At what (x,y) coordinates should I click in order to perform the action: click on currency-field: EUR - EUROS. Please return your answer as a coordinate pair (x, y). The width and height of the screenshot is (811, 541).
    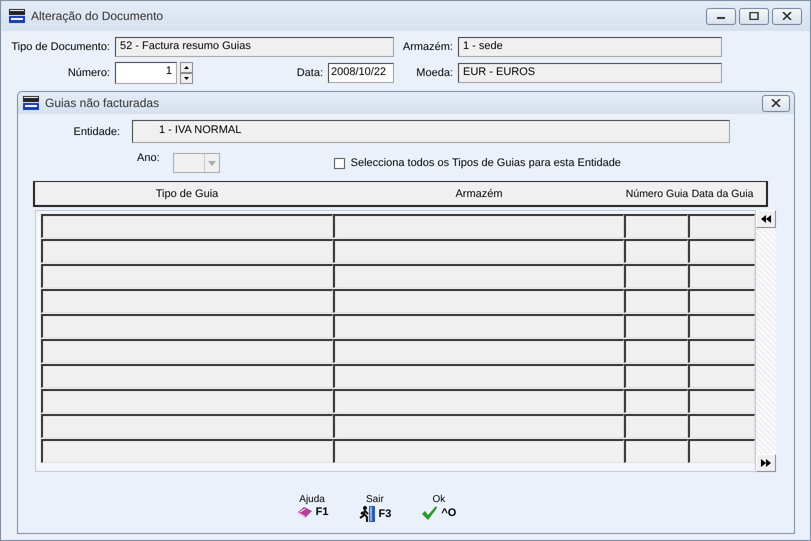
    Looking at the image, I should click on (590, 73).